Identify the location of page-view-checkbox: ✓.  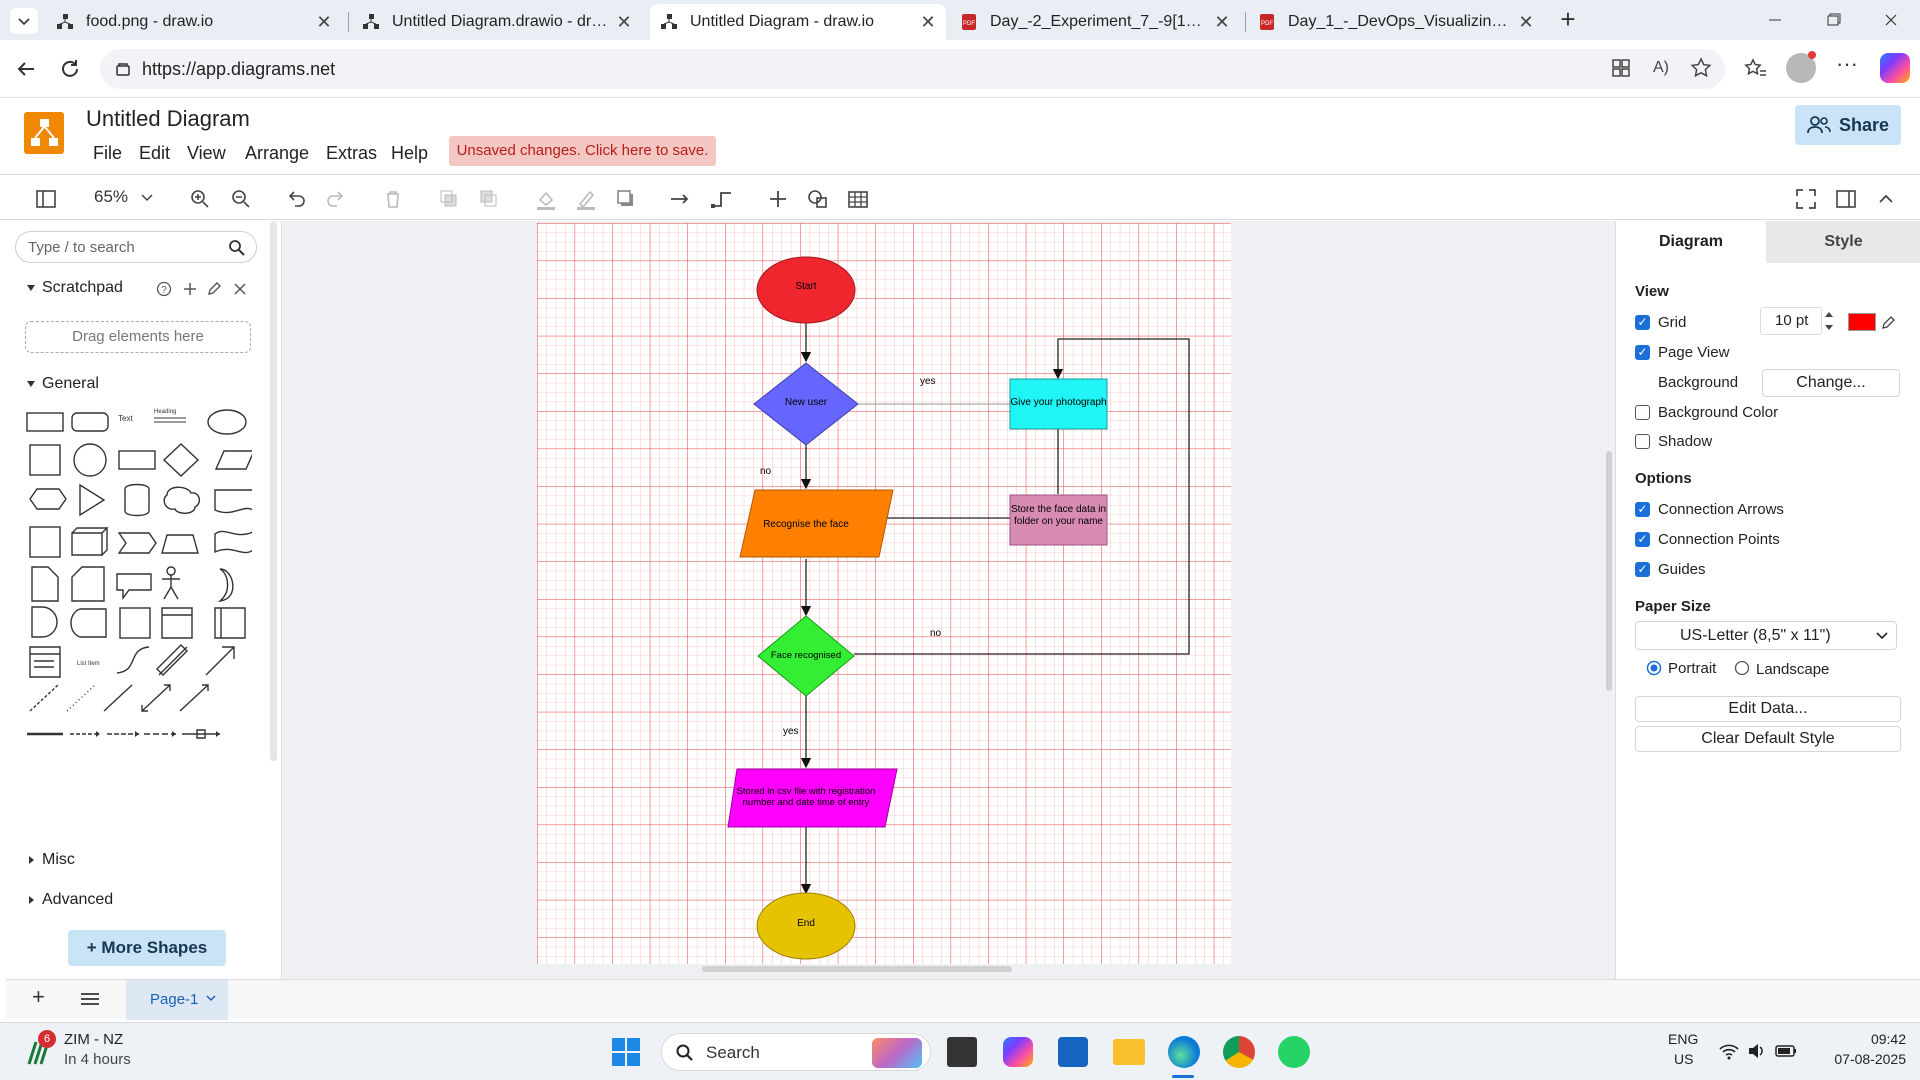
(1642, 352).